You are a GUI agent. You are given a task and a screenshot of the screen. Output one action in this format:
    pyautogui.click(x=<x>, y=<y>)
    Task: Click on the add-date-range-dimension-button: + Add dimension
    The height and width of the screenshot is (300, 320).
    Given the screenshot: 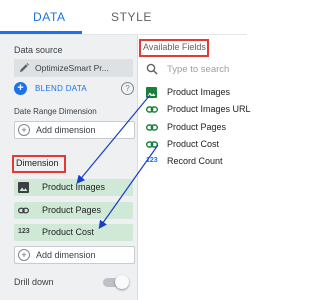 What is the action you would take?
    pyautogui.click(x=74, y=130)
    